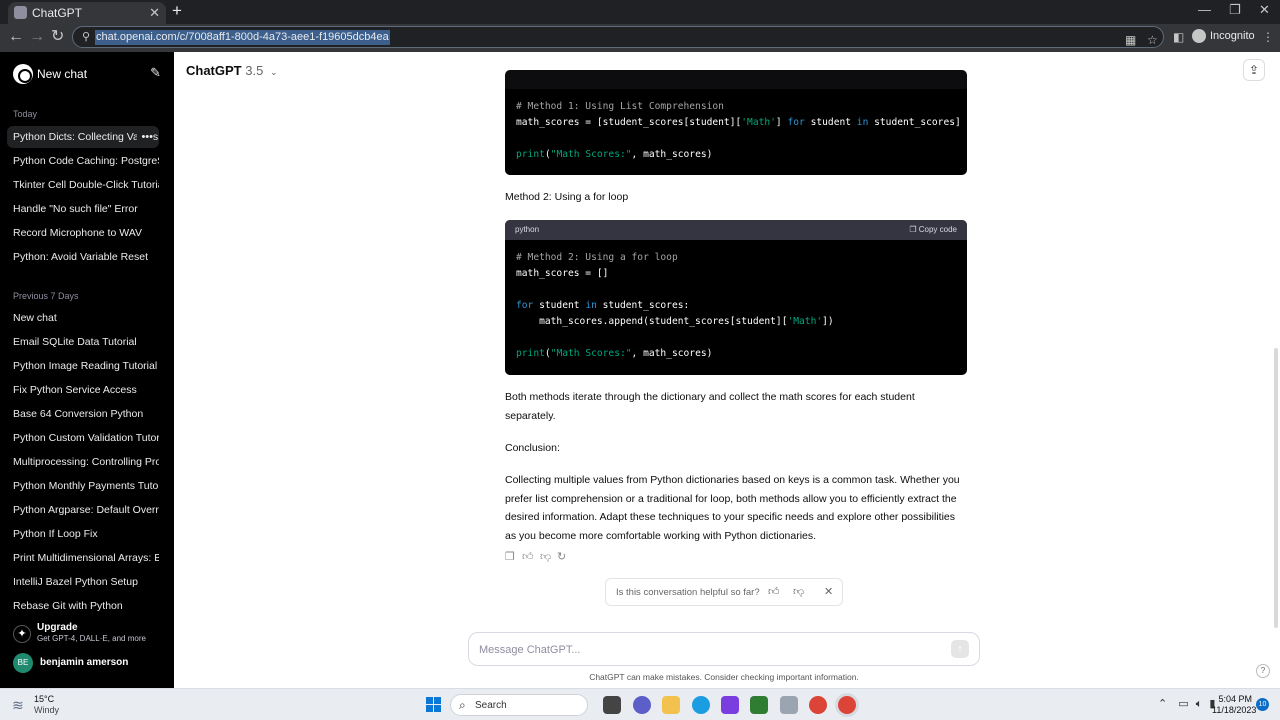  I want to click on history-item-label: Python Monthly Payments Tutorial, so click(86, 486).